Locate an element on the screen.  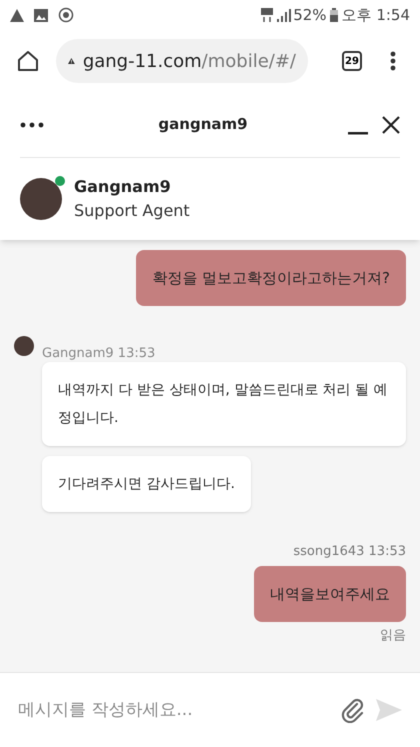
battery-icon is located at coordinates (334, 15).